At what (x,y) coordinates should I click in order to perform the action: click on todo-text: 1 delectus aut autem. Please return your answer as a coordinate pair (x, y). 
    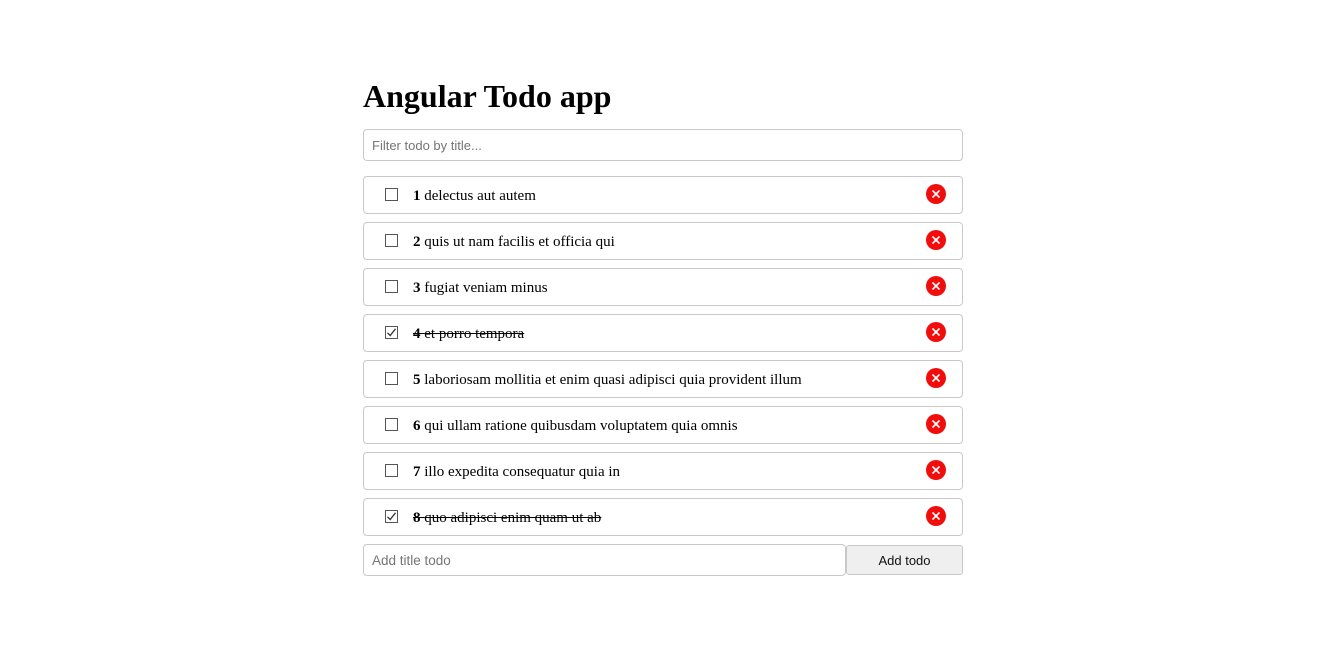
    Looking at the image, I should click on (474, 196).